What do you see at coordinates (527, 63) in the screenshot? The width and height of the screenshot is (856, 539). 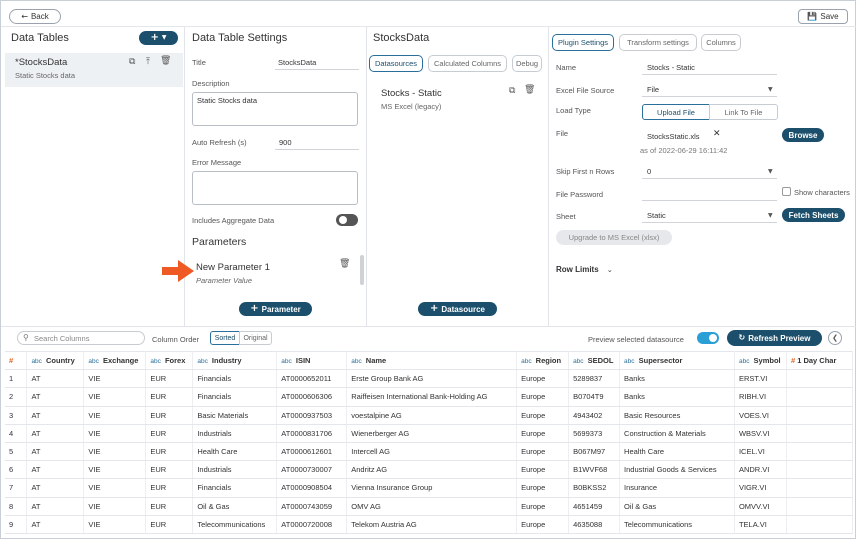 I see `tab-debug: Debug` at bounding box center [527, 63].